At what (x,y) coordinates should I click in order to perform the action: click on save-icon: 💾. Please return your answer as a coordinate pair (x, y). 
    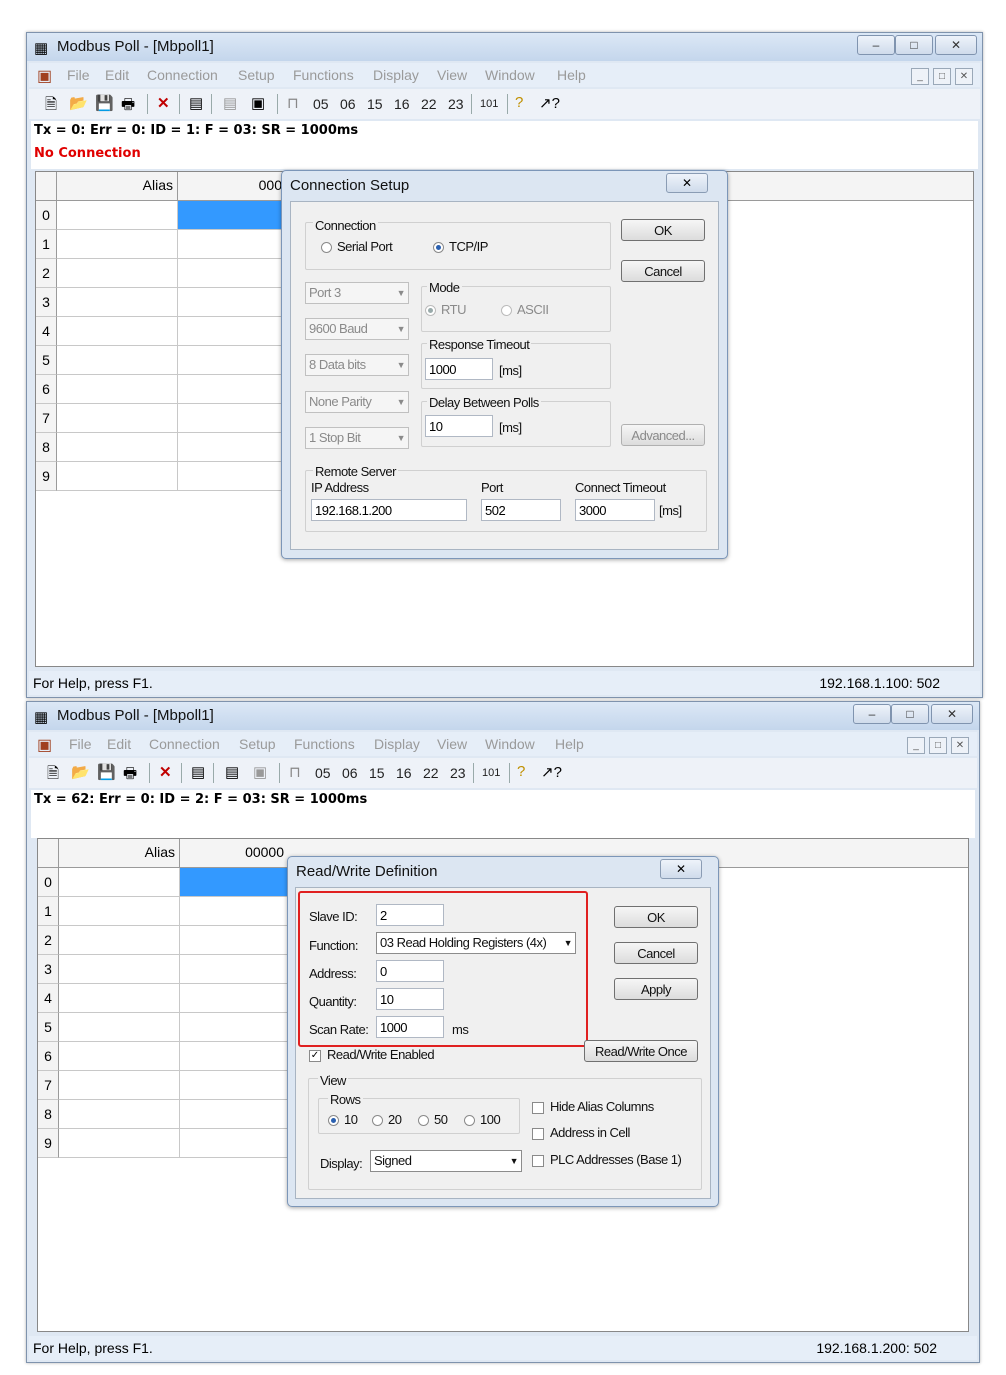
    Looking at the image, I should click on (104, 103).